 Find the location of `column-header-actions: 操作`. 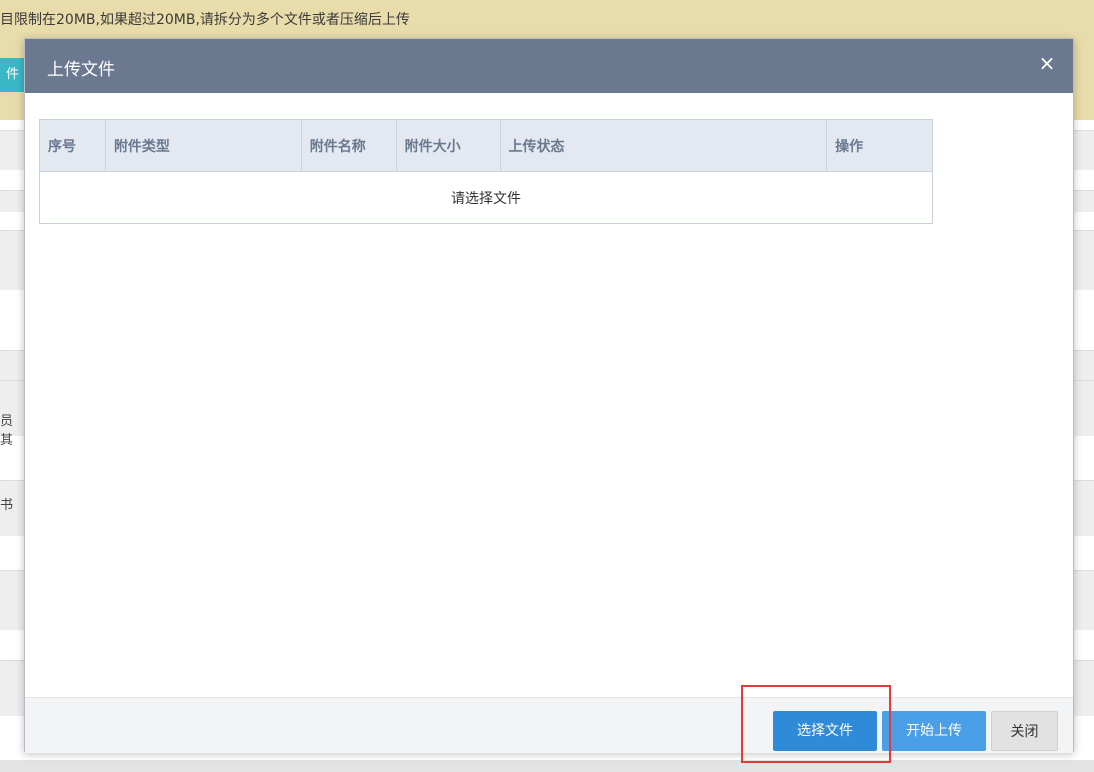

column-header-actions: 操作 is located at coordinates (879, 145).